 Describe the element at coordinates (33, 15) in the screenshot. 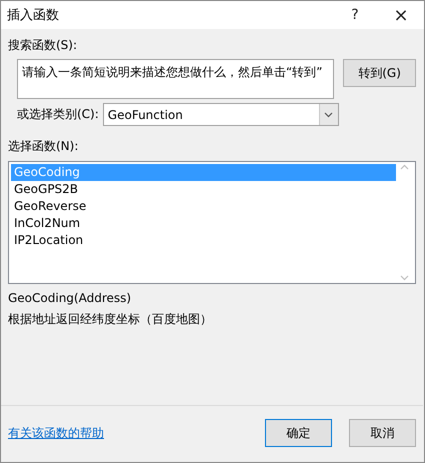

I see `window-title: 插入函数` at that location.